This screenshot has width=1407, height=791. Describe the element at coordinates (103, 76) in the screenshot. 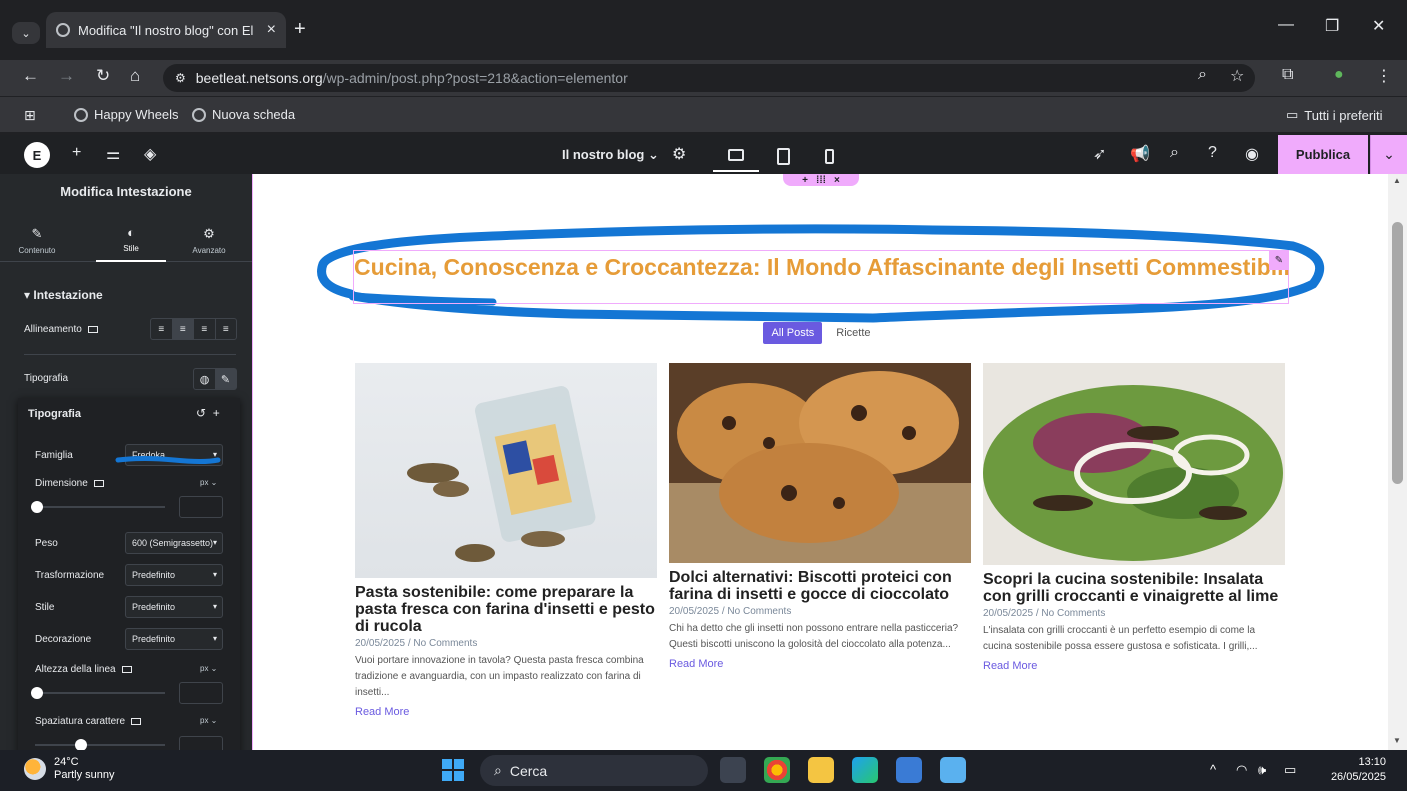

I see `reload-icon: ↻` at that location.